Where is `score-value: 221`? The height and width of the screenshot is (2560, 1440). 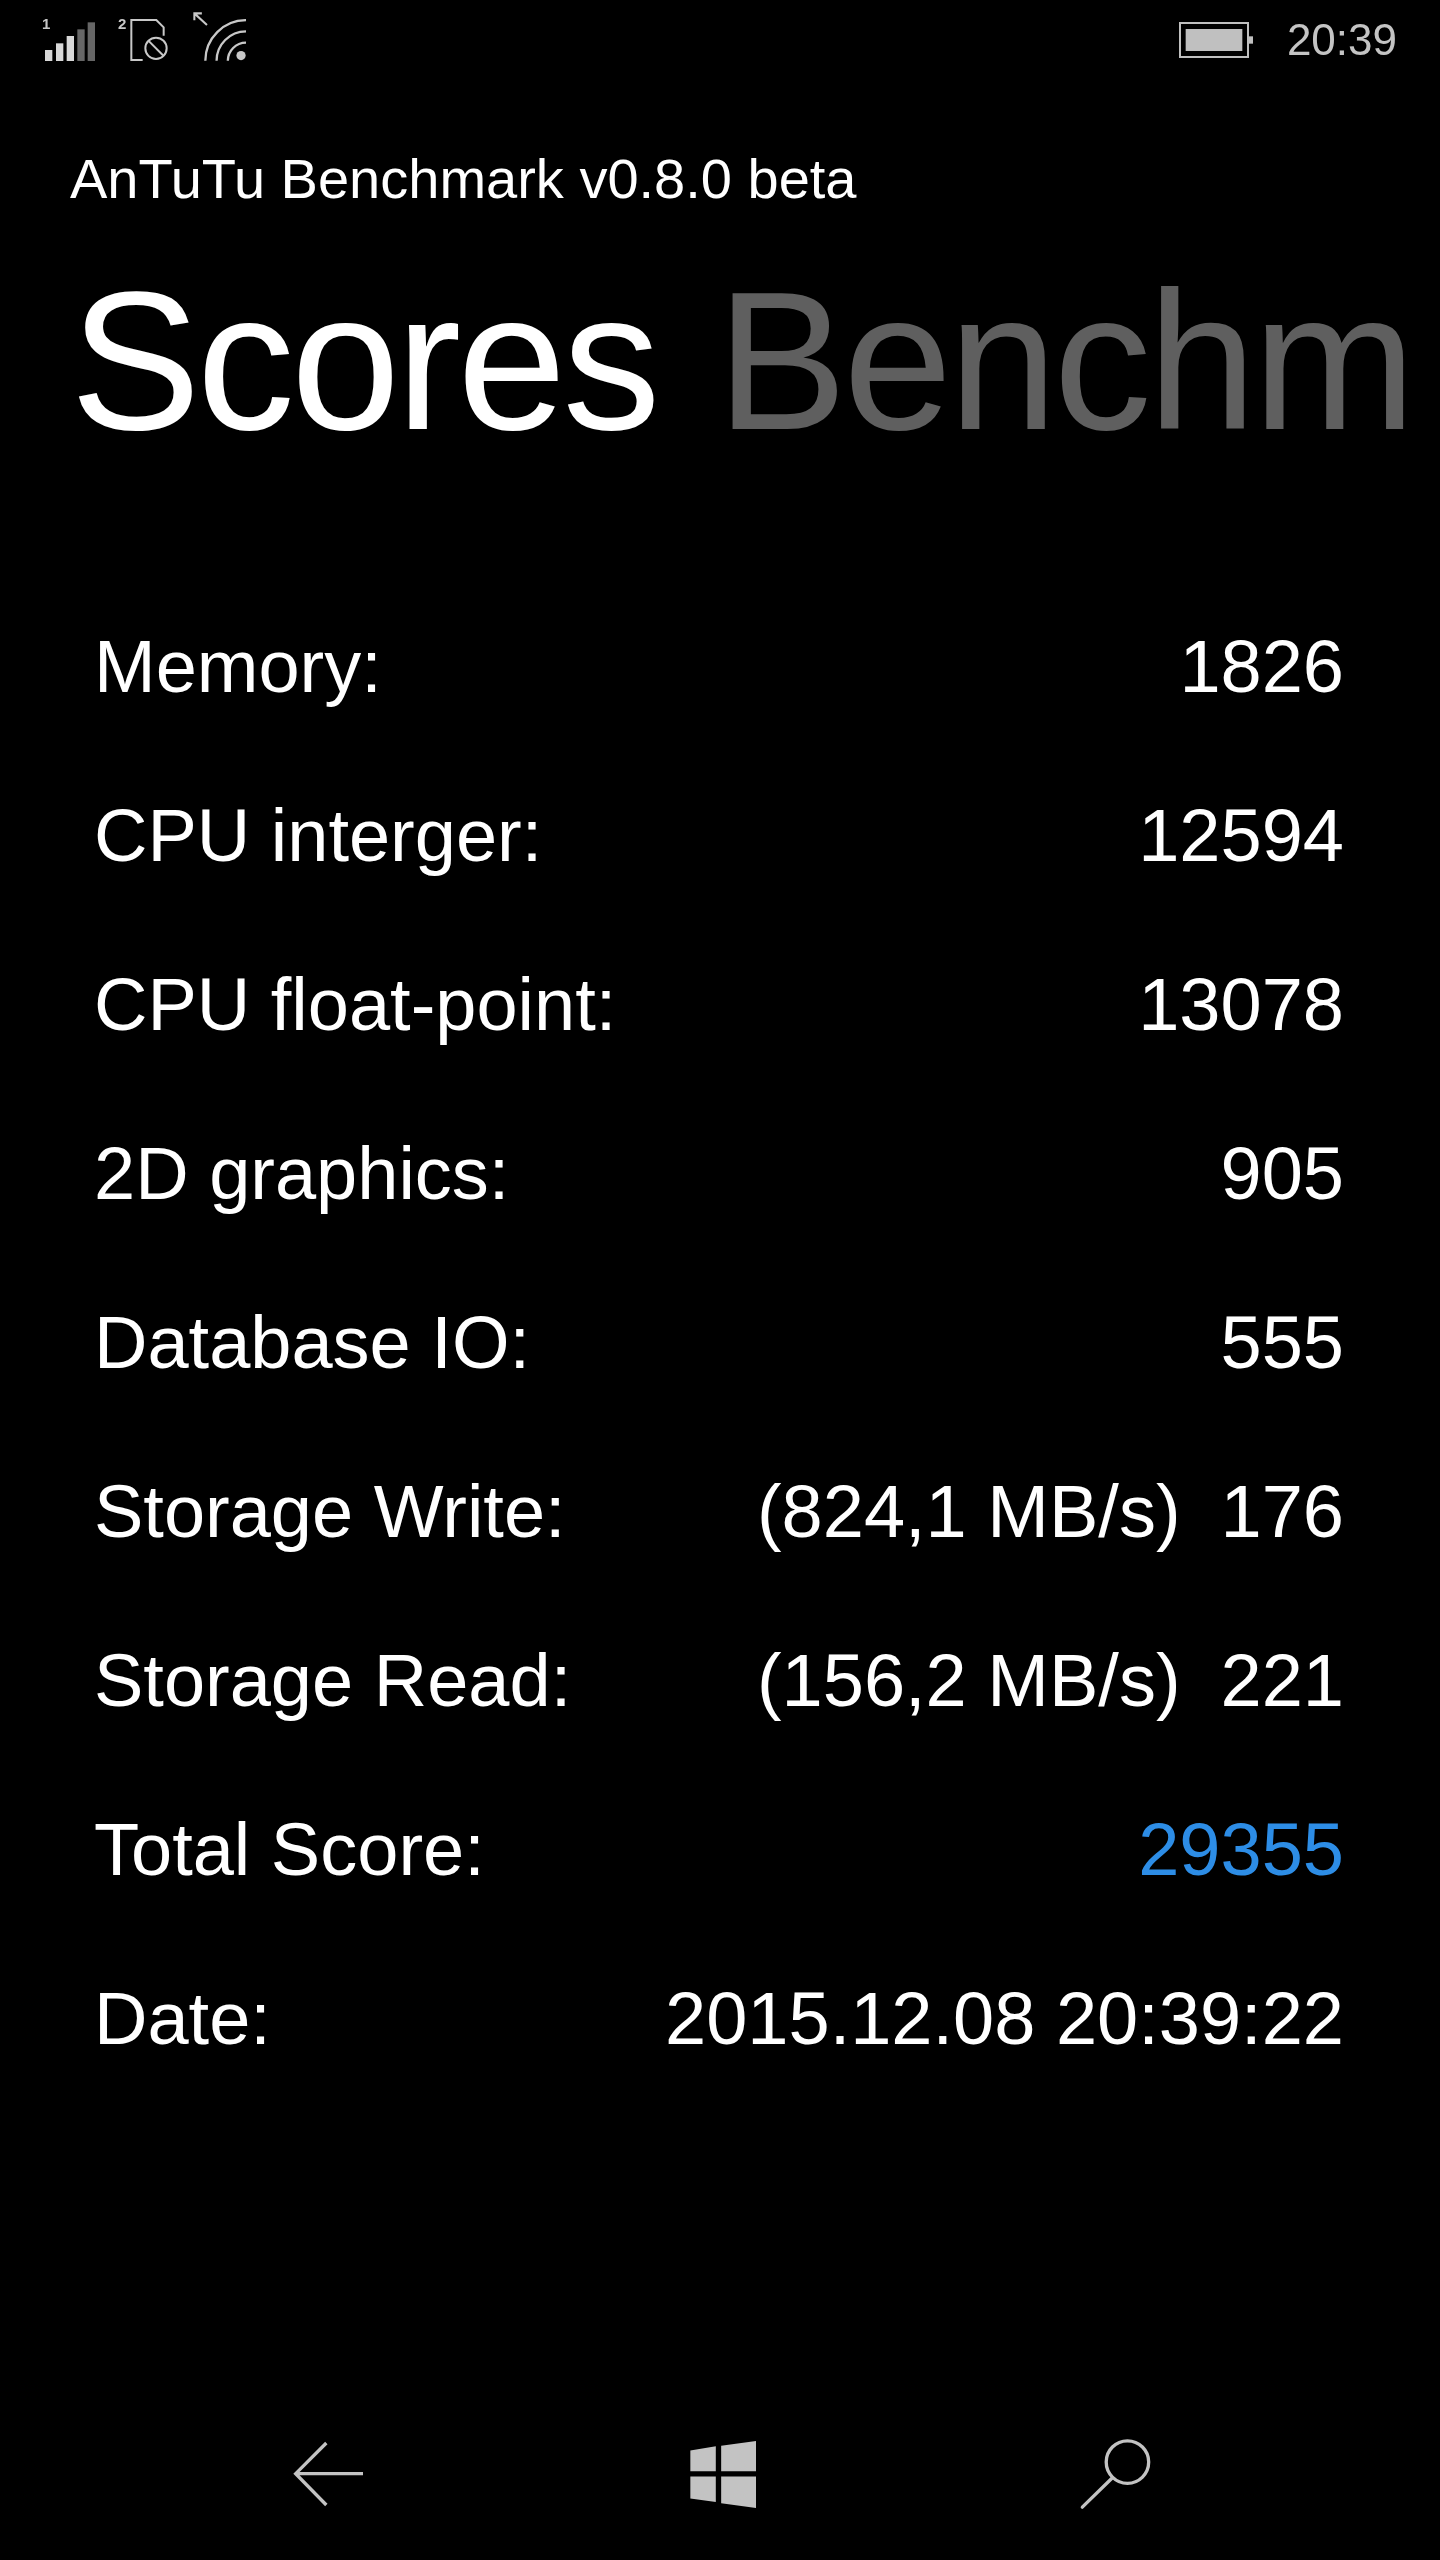 score-value: 221 is located at coordinates (1282, 1680).